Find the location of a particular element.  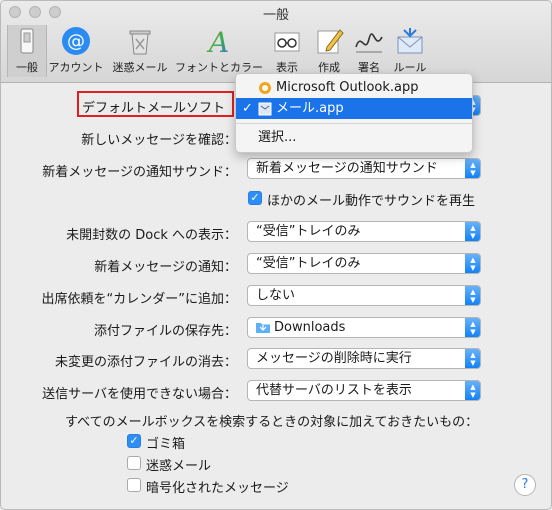

switch-icon is located at coordinates (27, 41).